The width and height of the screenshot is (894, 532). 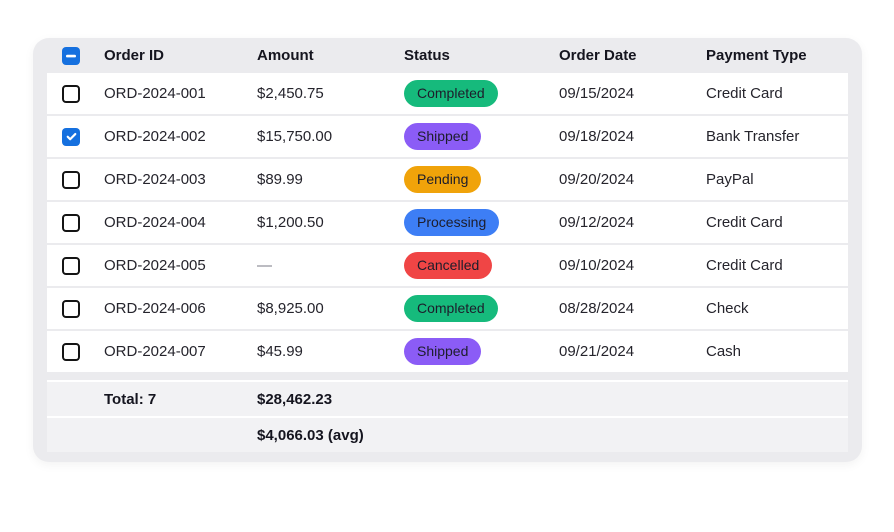 I want to click on order-id-cell: ORD-2024-005, so click(x=155, y=265).